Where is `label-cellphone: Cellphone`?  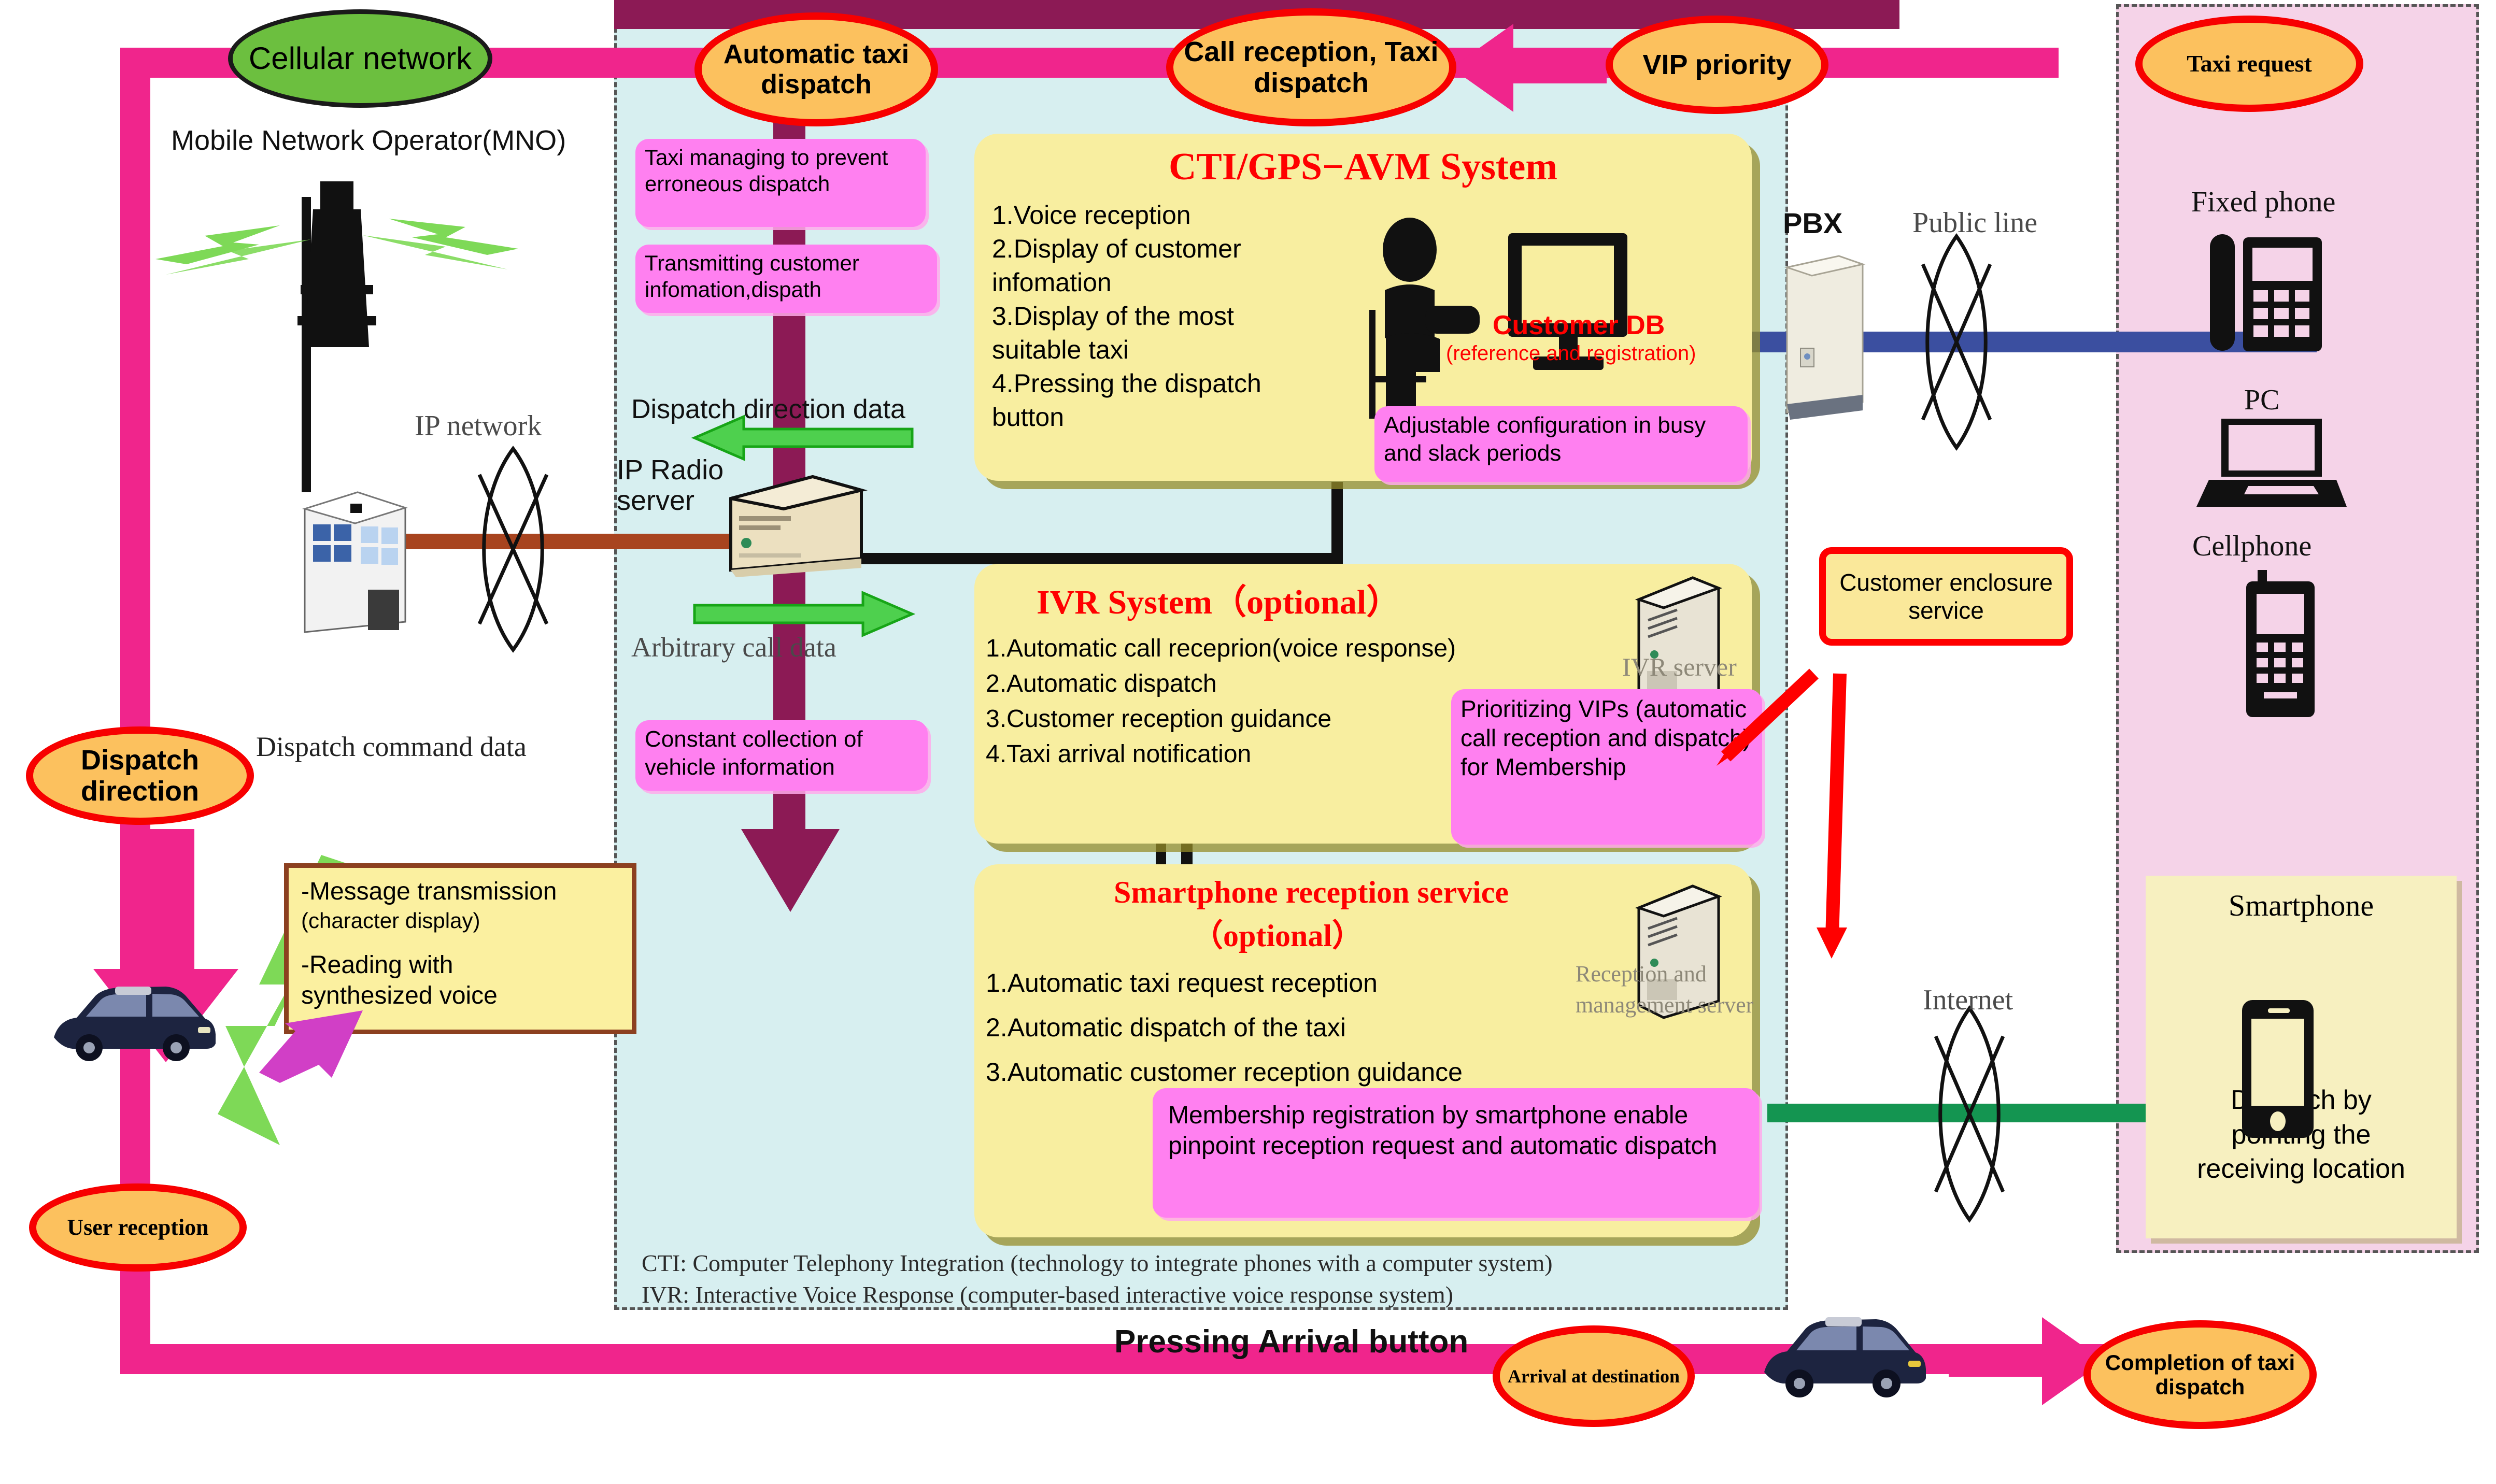 label-cellphone: Cellphone is located at coordinates (2252, 546).